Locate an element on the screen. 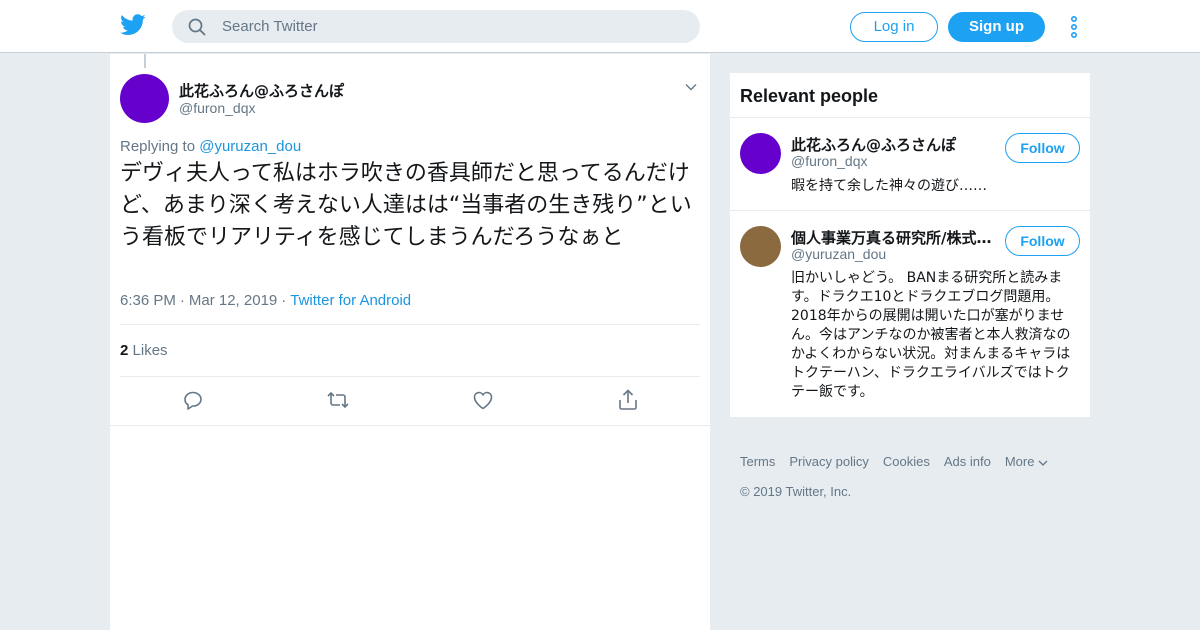 Image resolution: width=1200 pixels, height=630 pixels. share-icon is located at coordinates (628, 400).